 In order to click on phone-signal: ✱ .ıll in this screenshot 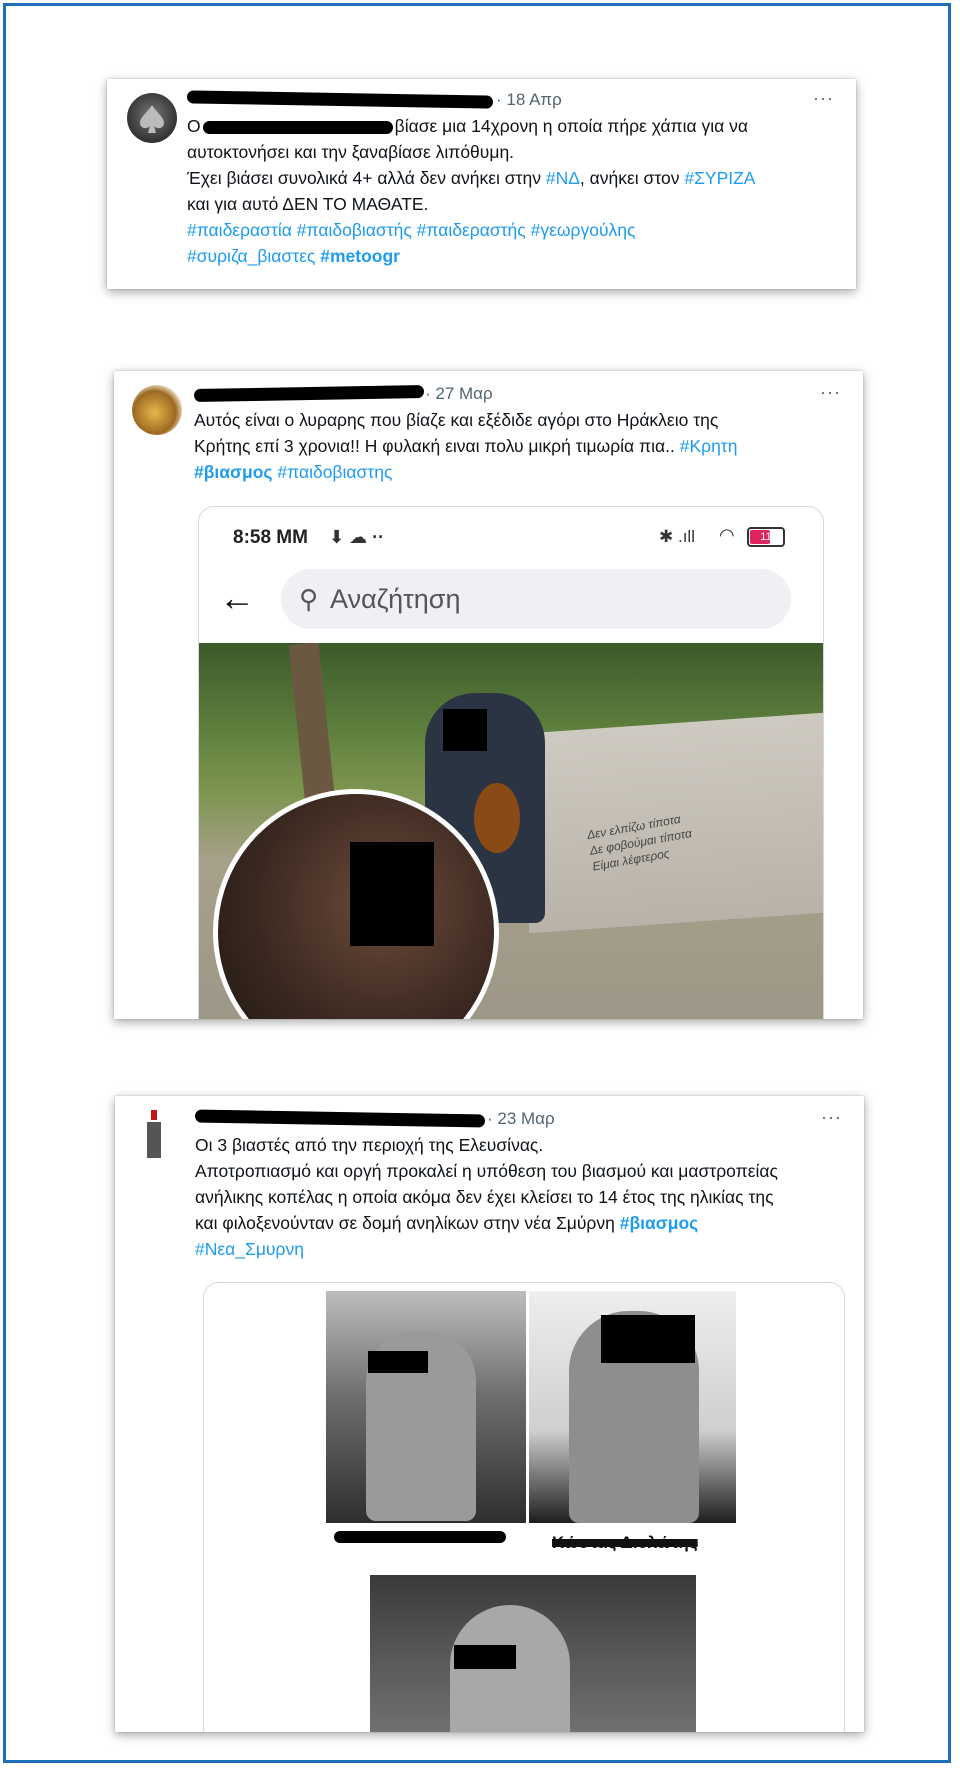, I will do `click(677, 536)`.